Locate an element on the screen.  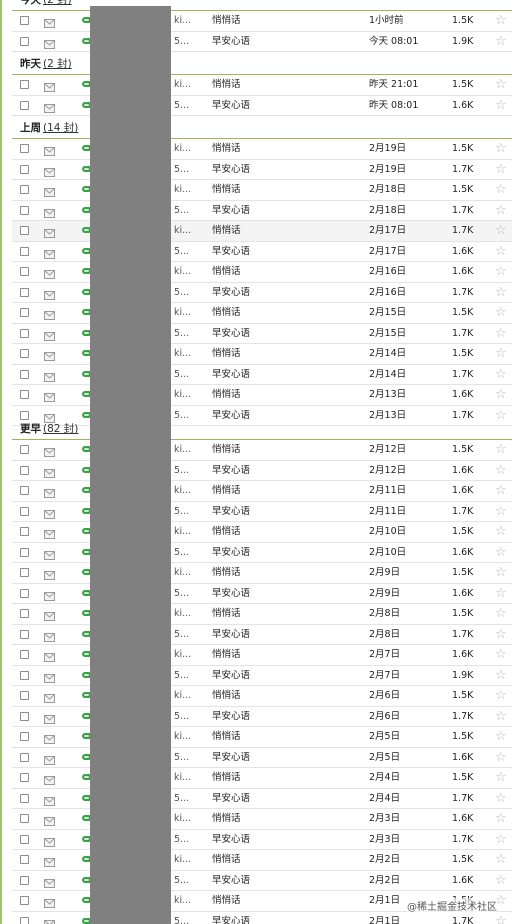
mail-row: ki... 悄悄话 2月3日 1.6K ☆ is located at coordinates (262, 819).